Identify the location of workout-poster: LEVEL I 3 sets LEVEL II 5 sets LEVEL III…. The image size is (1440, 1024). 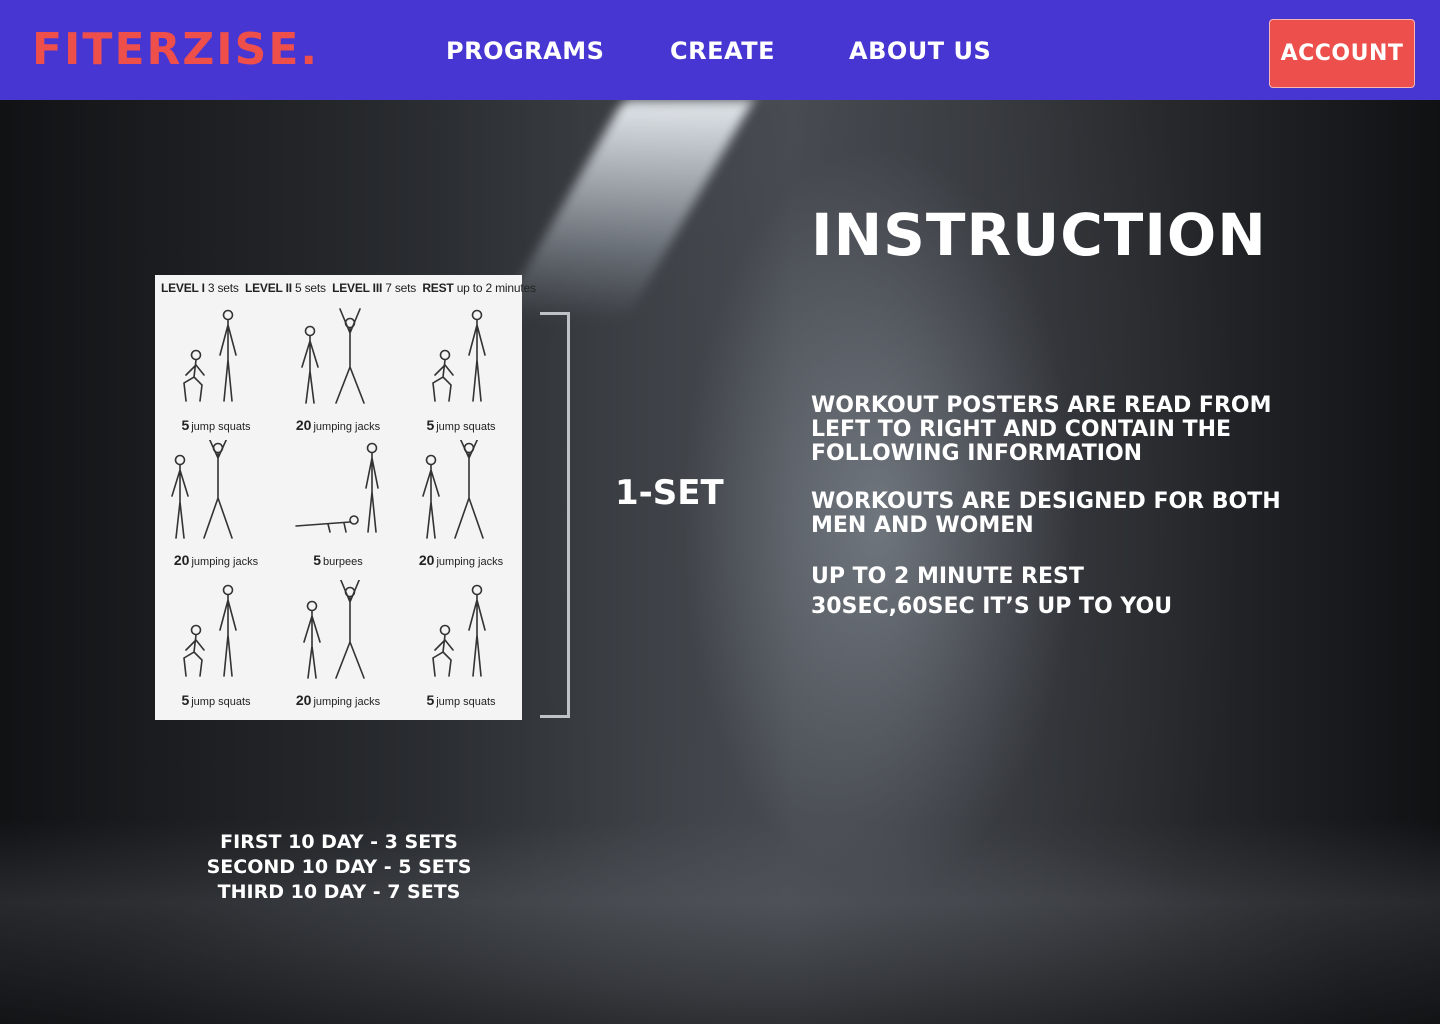
(345, 497).